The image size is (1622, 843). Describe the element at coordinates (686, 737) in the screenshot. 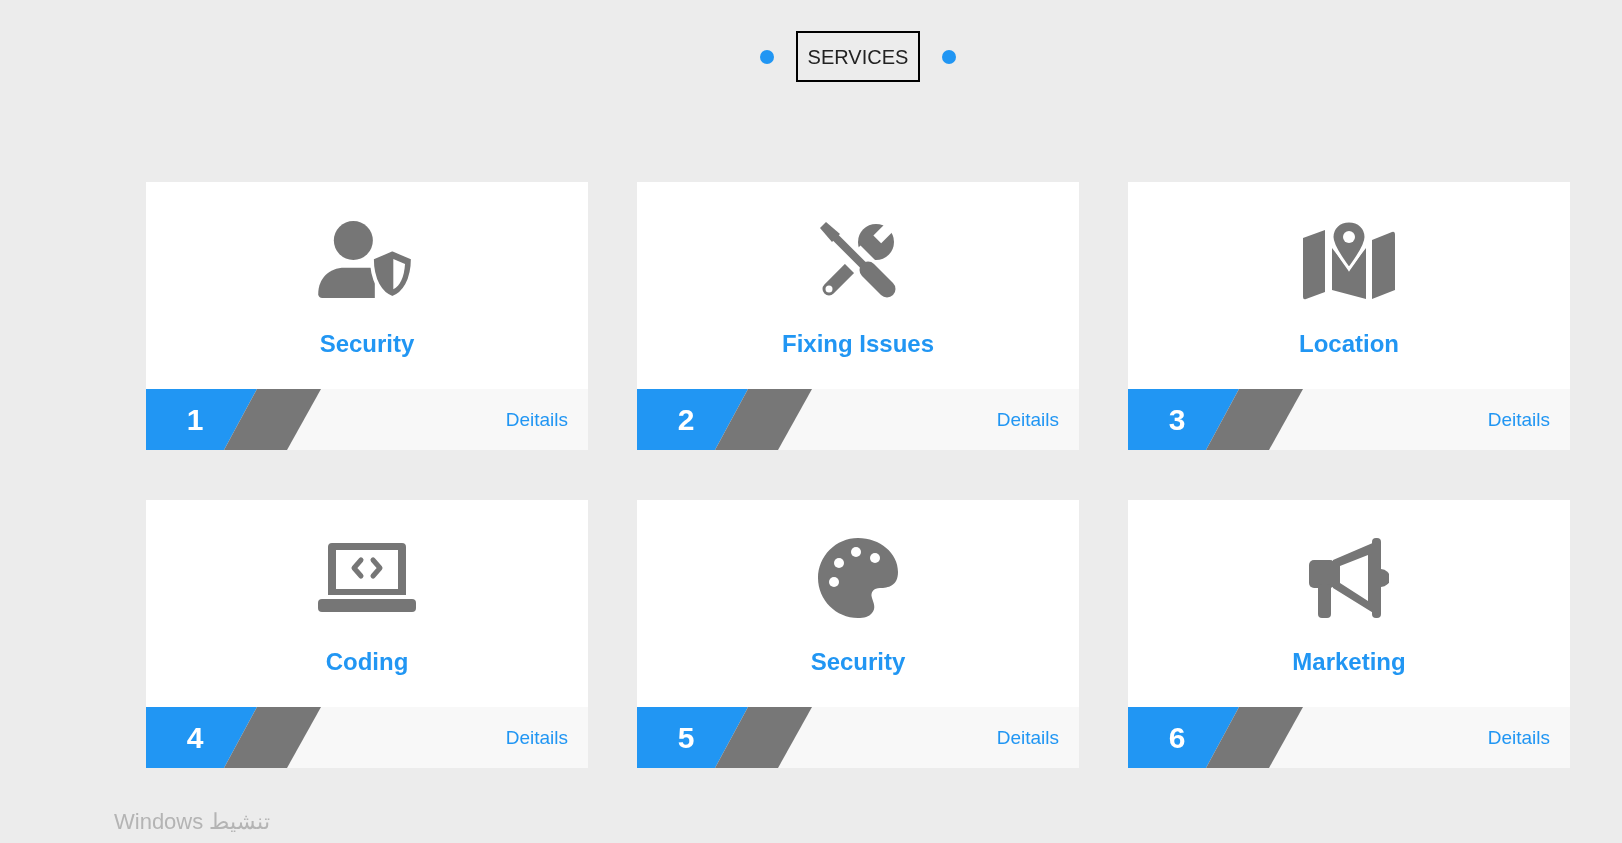

I see `service-number: 5` at that location.